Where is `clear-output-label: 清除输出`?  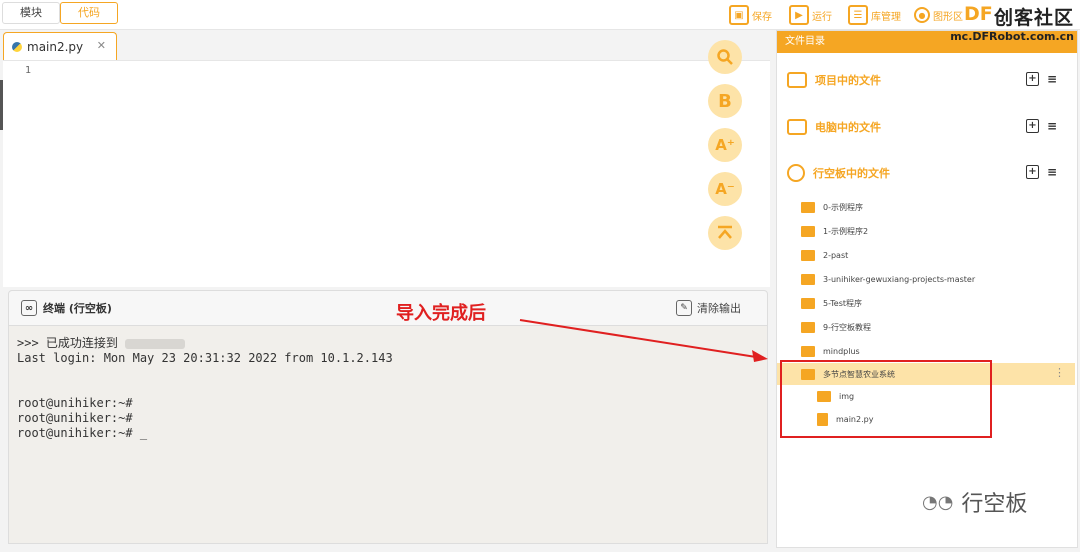 clear-output-label: 清除输出 is located at coordinates (719, 308).